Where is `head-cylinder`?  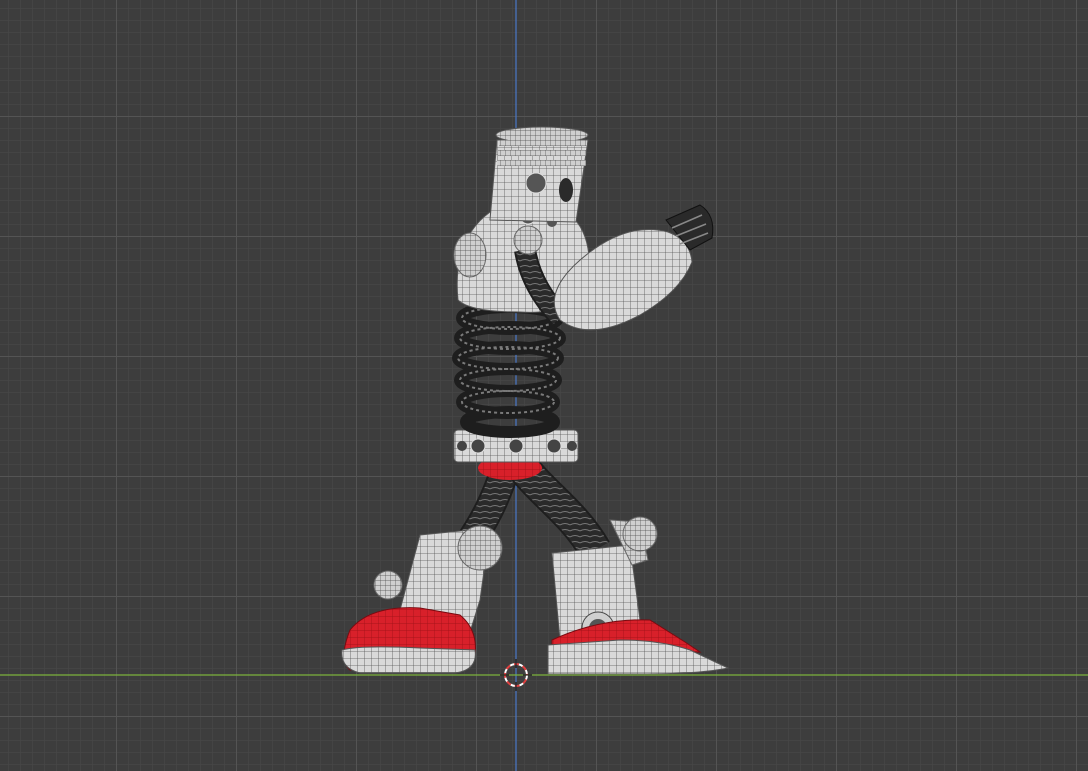
head-cylinder is located at coordinates (539, 174).